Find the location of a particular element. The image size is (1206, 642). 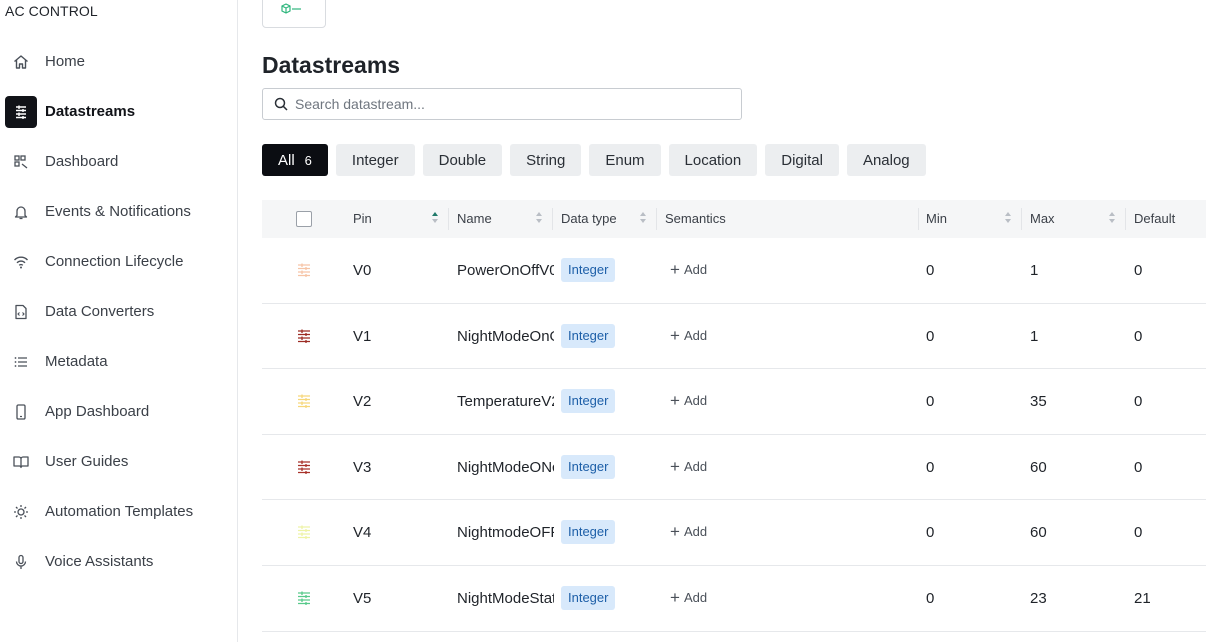

table-row: V5 NightModeStatus Integer + Add 0 23 21 is located at coordinates (734, 599).